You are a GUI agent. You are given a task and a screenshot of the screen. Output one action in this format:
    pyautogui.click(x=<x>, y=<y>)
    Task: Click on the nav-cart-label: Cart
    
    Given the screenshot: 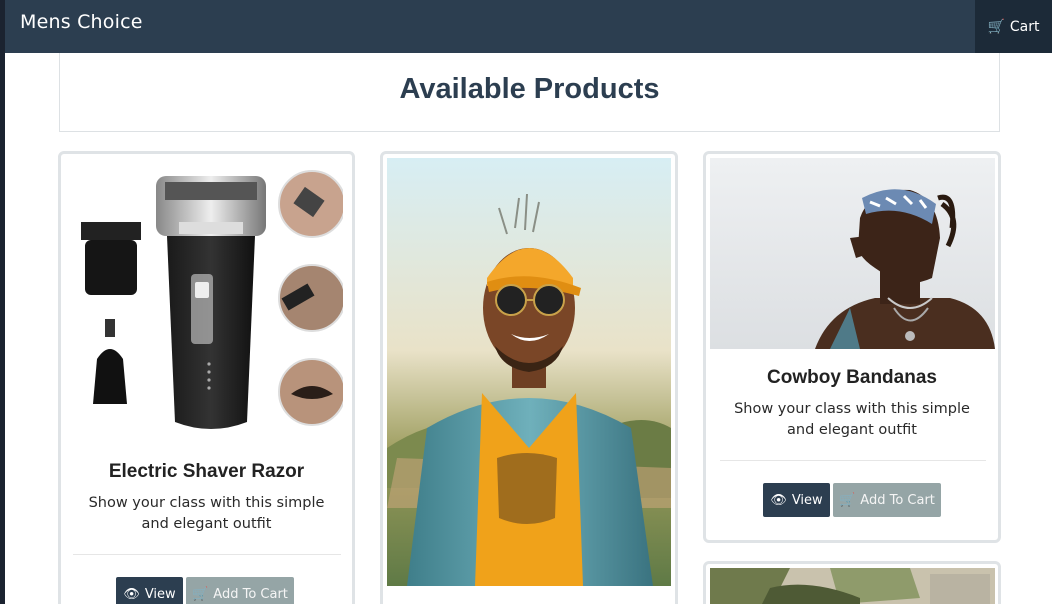 What is the action you would take?
    pyautogui.click(x=1024, y=26)
    